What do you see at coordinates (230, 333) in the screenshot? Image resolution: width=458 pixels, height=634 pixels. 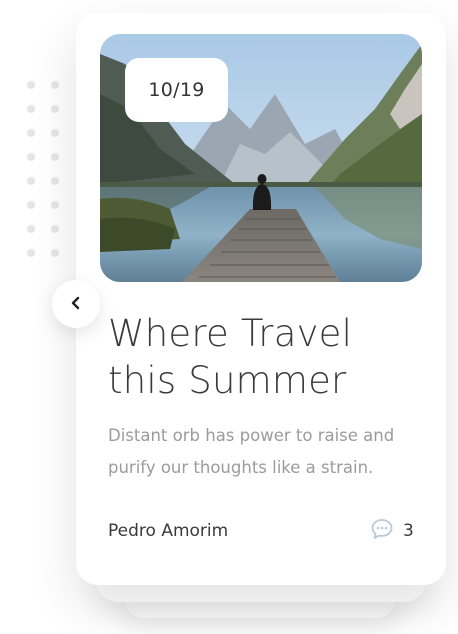 I see `post-title-line1: Where Travel` at bounding box center [230, 333].